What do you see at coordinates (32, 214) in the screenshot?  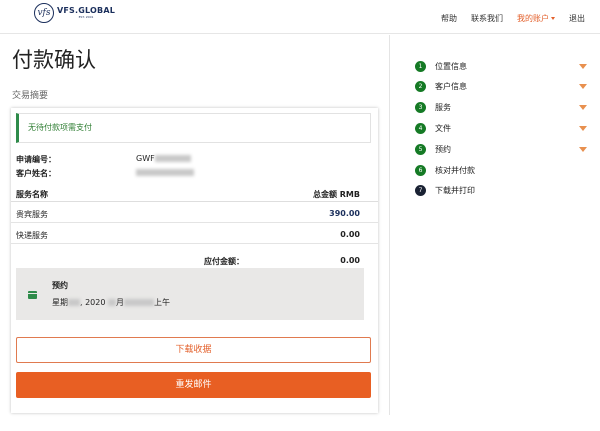 I see `service-name: 贵宾服务` at bounding box center [32, 214].